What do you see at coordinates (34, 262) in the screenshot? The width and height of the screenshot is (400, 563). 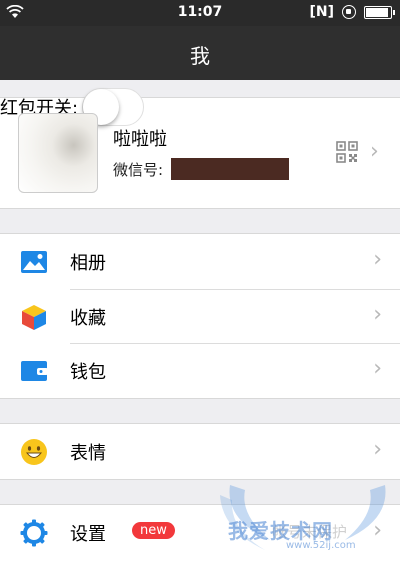 I see `album-icon` at bounding box center [34, 262].